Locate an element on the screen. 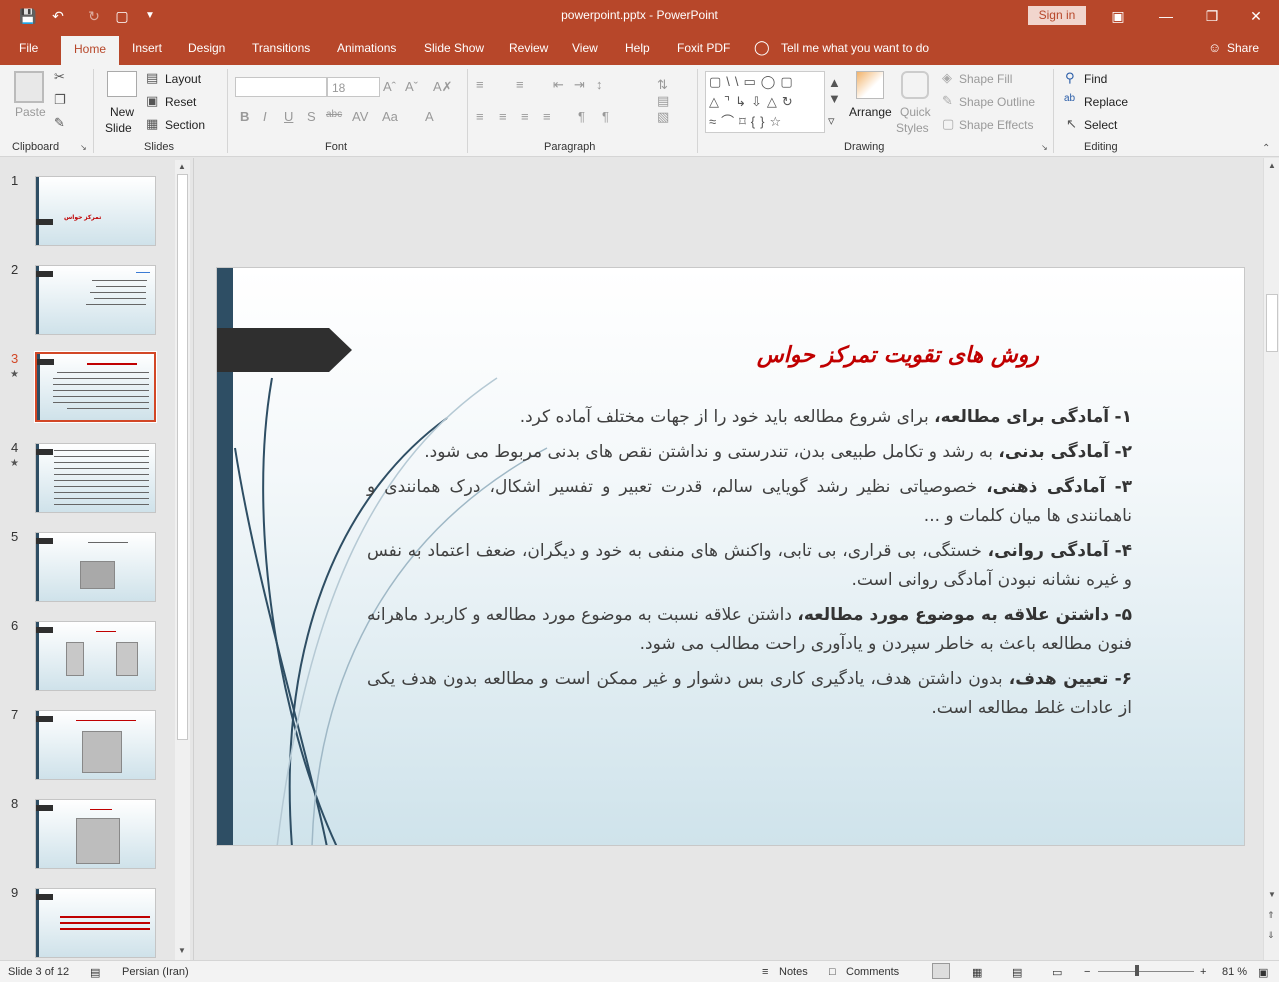 The height and width of the screenshot is (982, 1279). arrange-icon is located at coordinates (870, 85).